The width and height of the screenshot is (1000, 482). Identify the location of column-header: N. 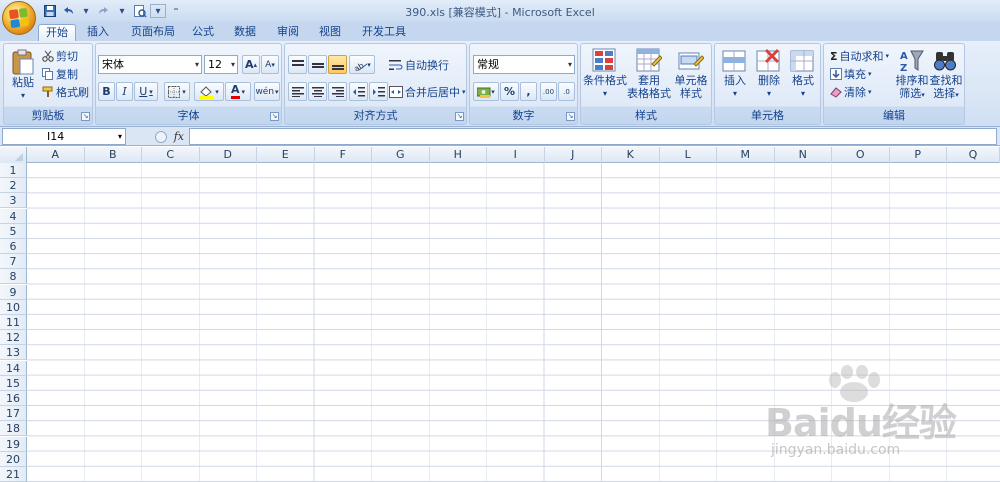
(803, 155).